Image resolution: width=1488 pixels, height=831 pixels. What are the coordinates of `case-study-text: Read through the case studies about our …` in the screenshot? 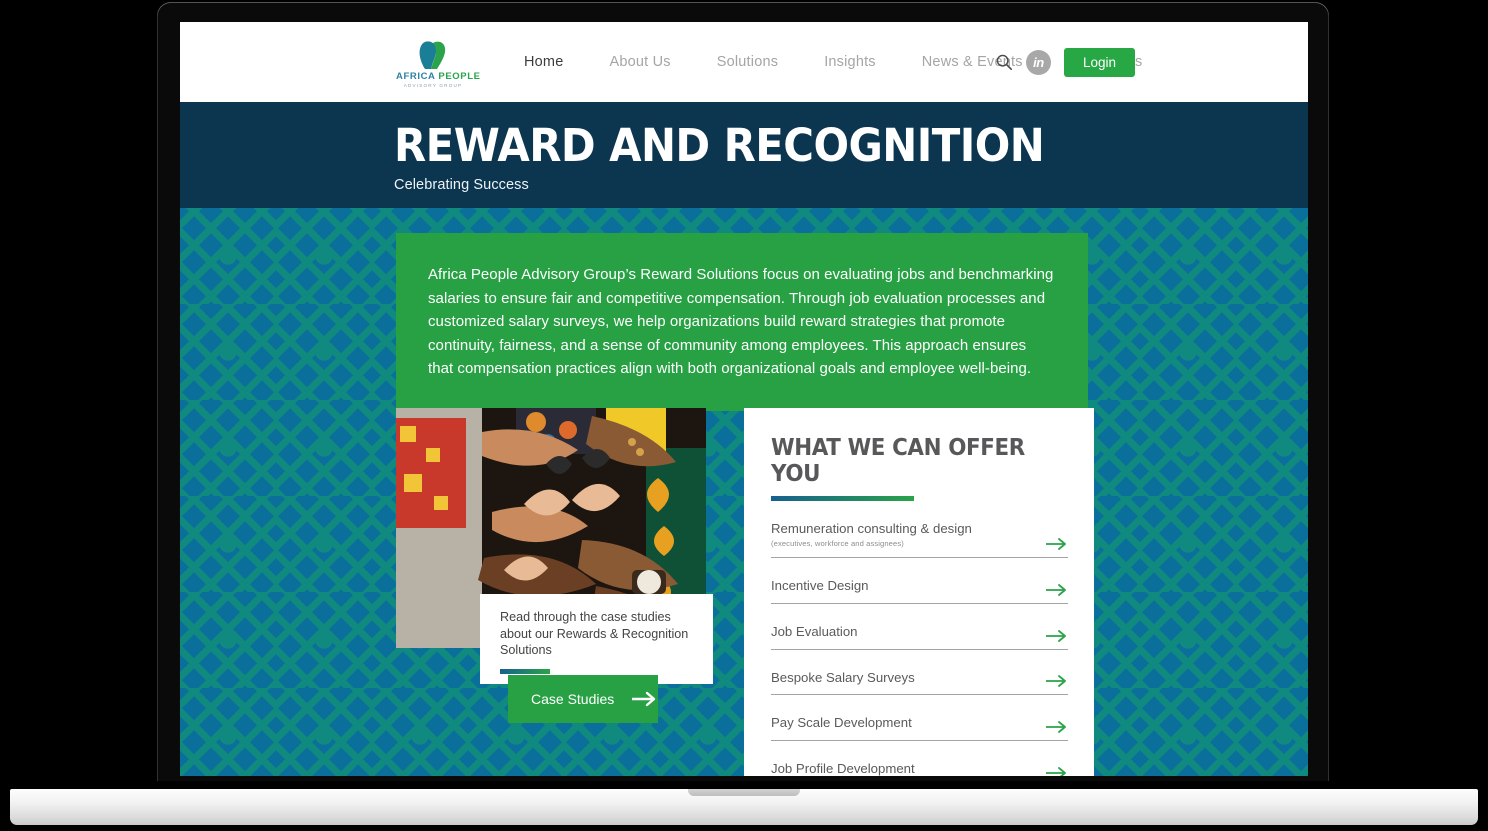 It's located at (594, 634).